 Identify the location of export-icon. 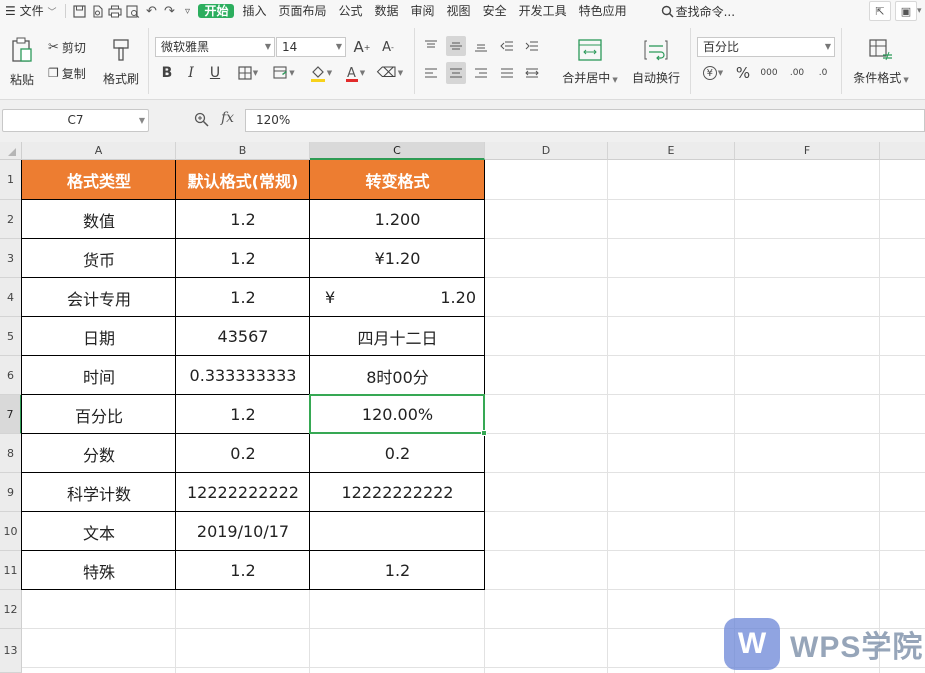
(97, 11).